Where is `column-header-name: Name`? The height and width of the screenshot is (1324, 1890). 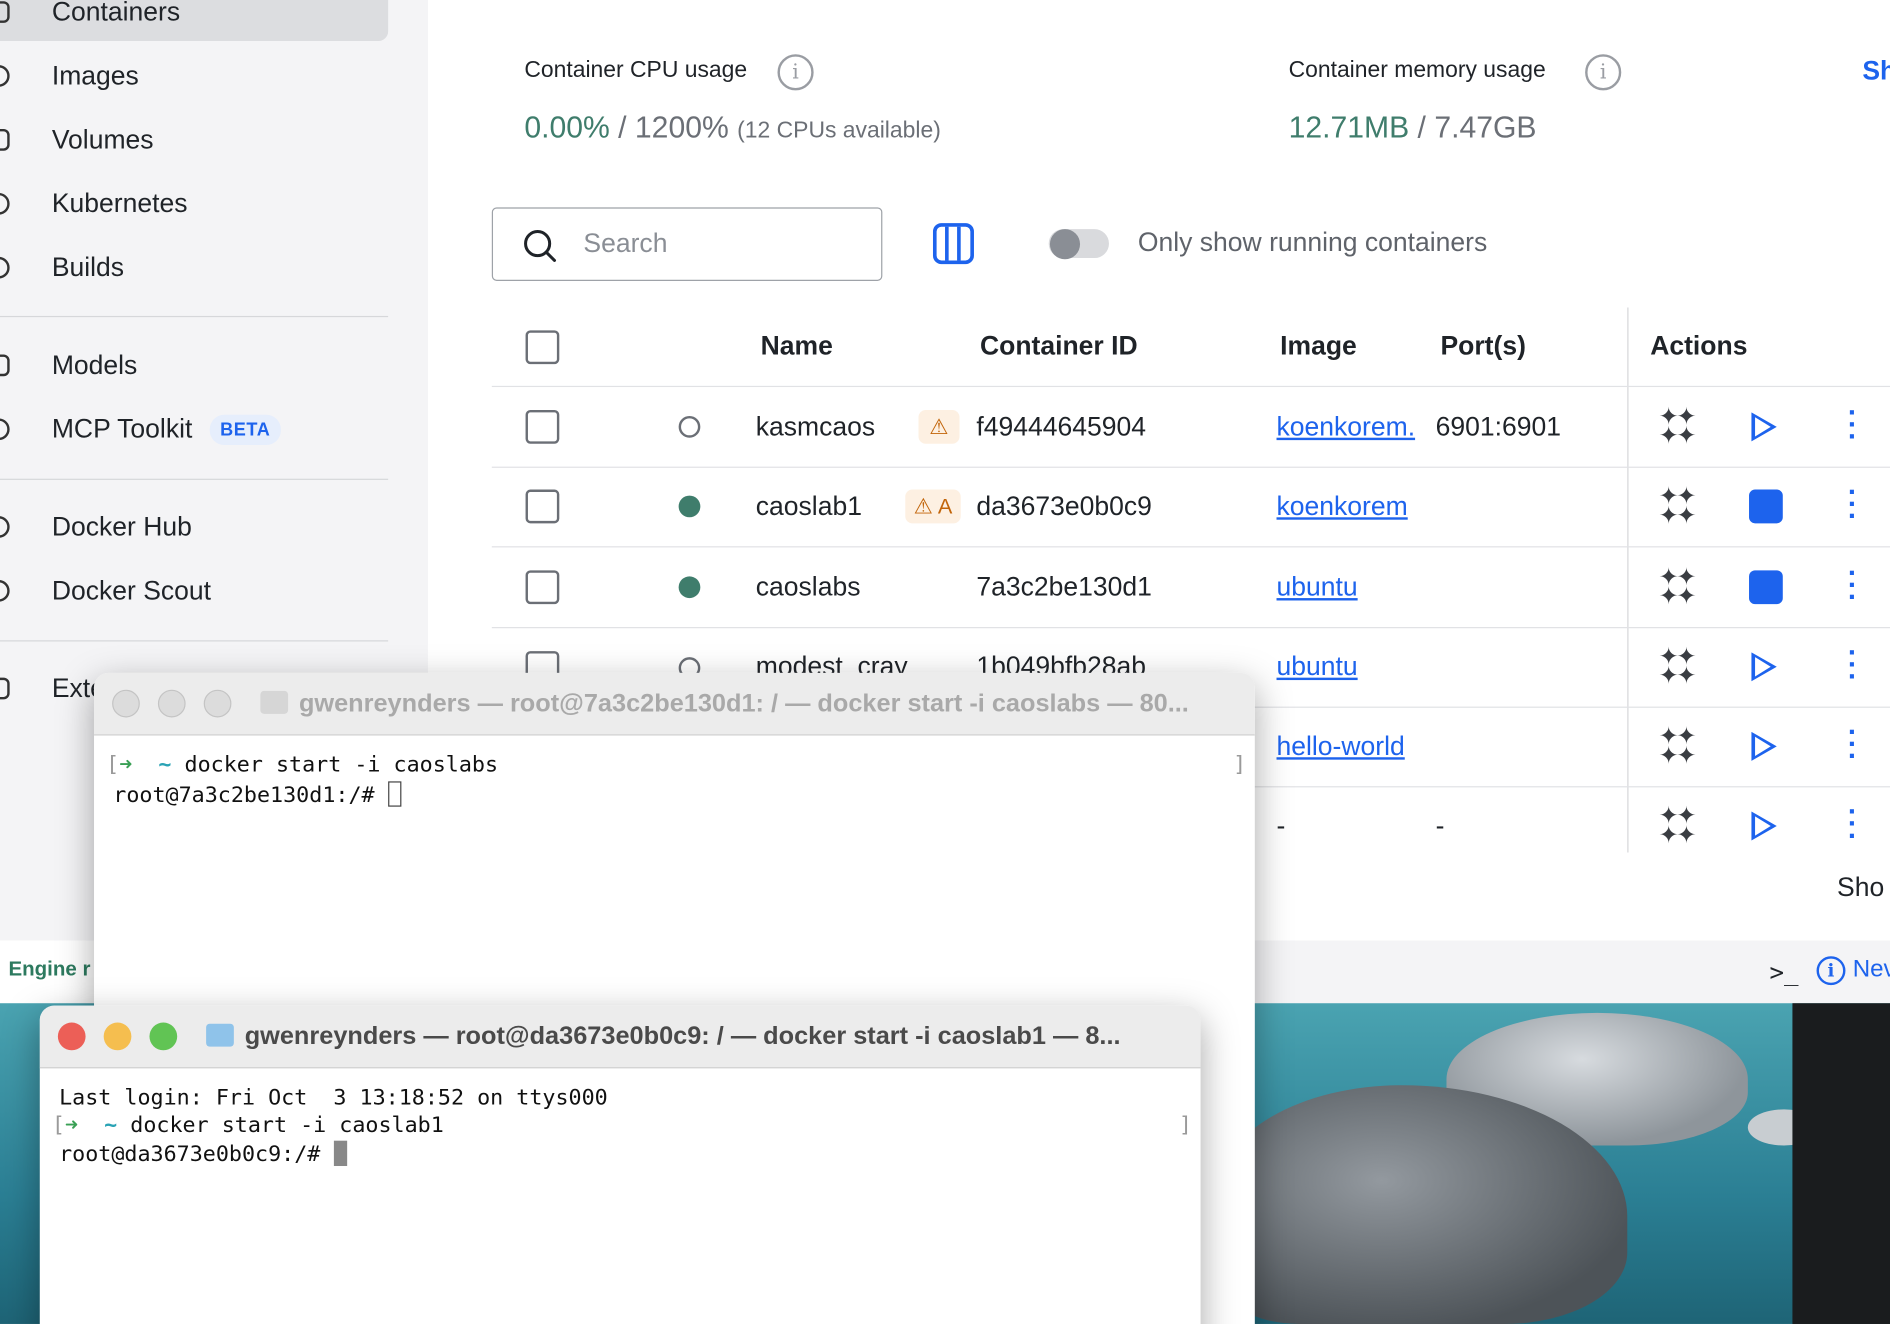 column-header-name: Name is located at coordinates (797, 345).